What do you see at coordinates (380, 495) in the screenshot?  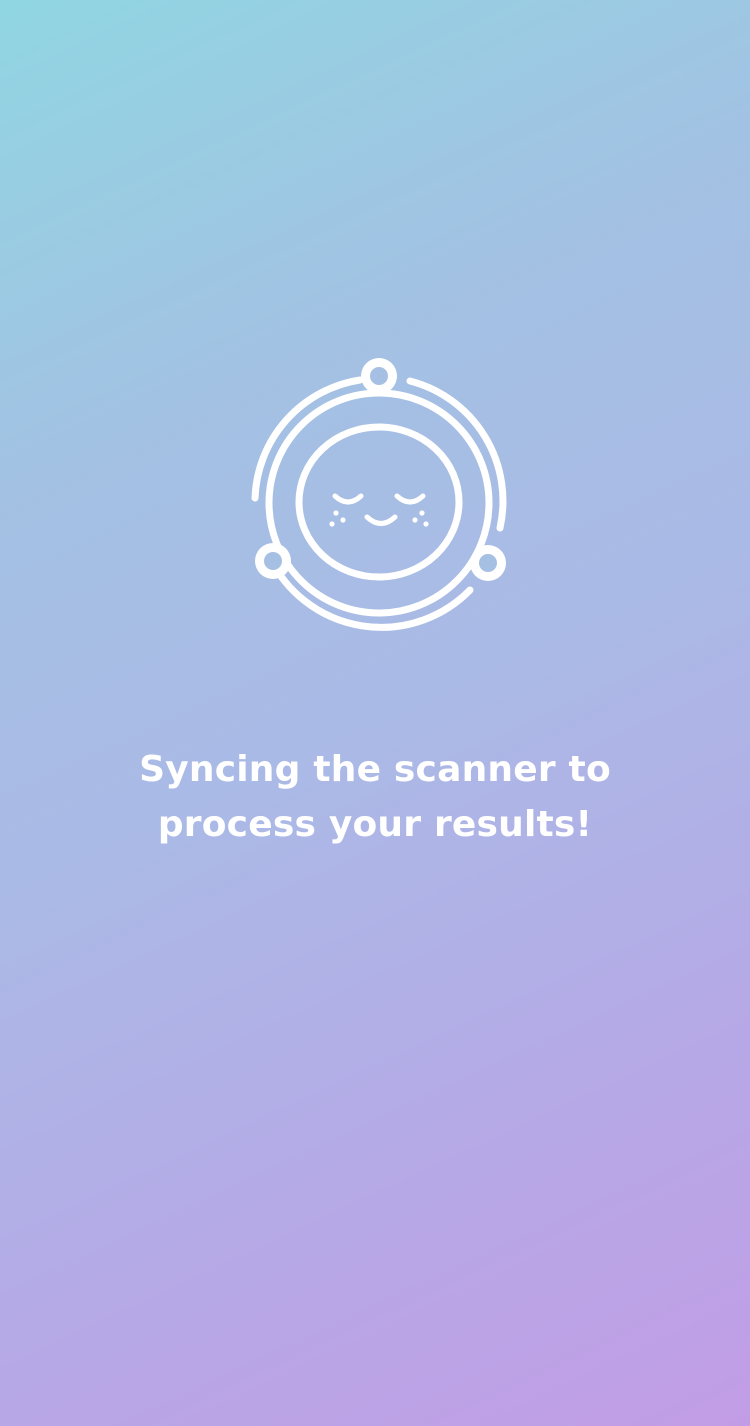 I see `sleeping-face-scanner-icon` at bounding box center [380, 495].